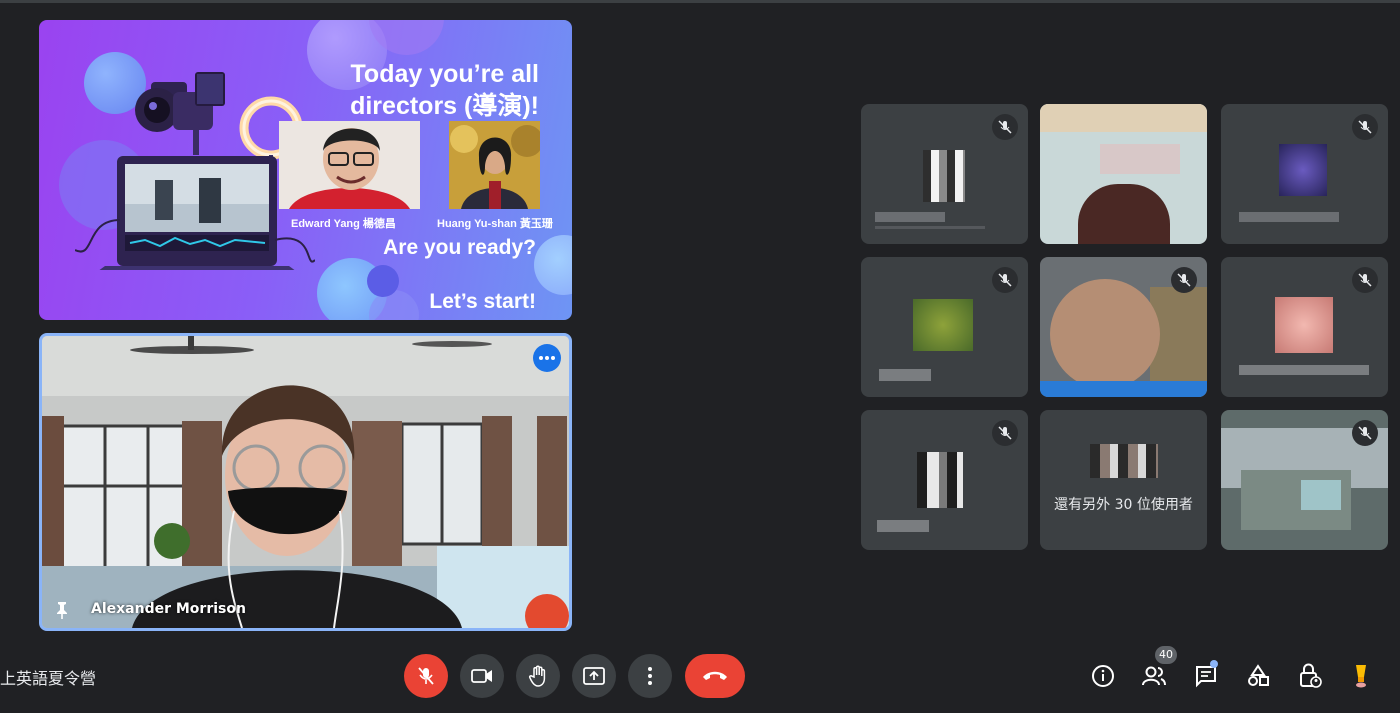  I want to click on more-horizontal-icon, so click(547, 358).